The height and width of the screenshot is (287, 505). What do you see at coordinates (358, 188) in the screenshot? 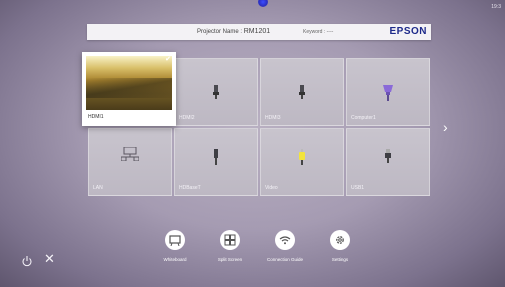
I see `source-label: USB1` at bounding box center [358, 188].